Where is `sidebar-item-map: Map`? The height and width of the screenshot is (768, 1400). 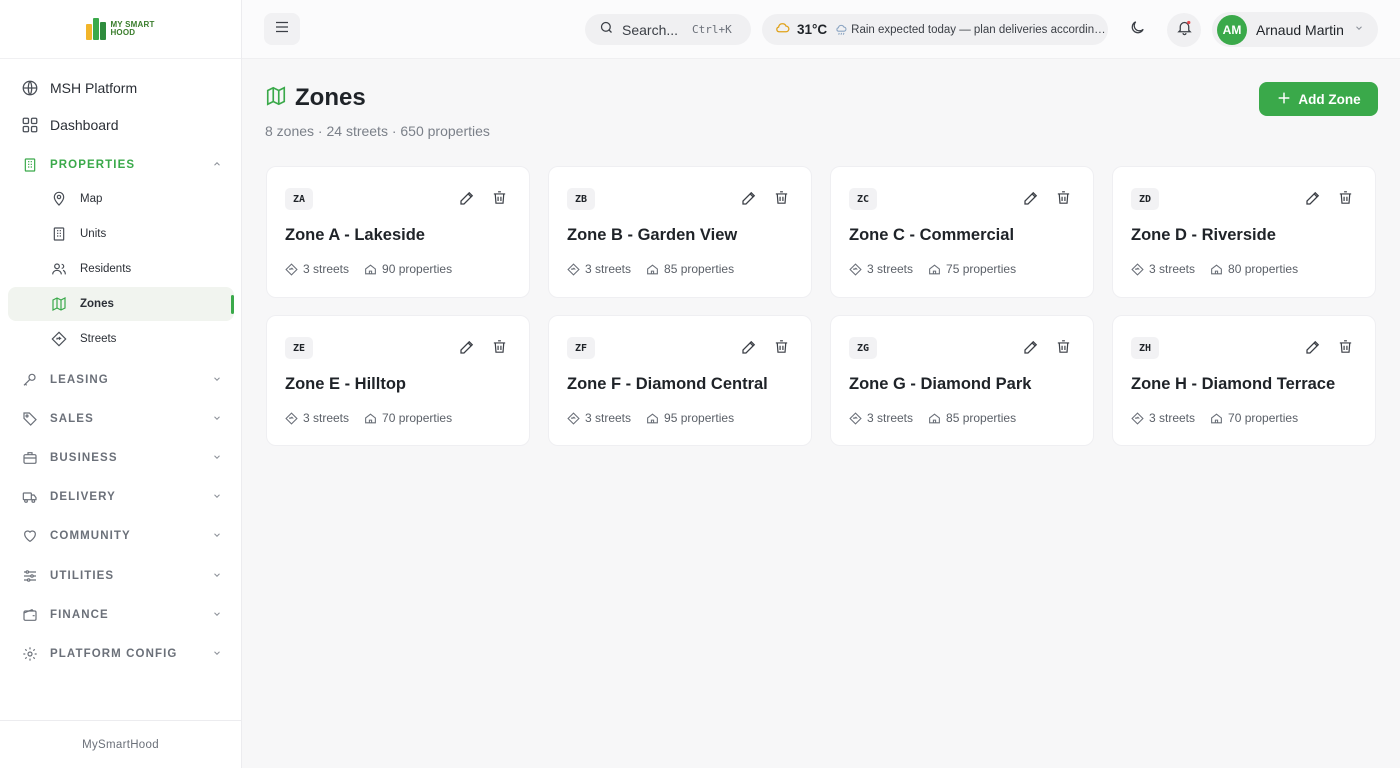
sidebar-item-map: Map is located at coordinates (121, 199).